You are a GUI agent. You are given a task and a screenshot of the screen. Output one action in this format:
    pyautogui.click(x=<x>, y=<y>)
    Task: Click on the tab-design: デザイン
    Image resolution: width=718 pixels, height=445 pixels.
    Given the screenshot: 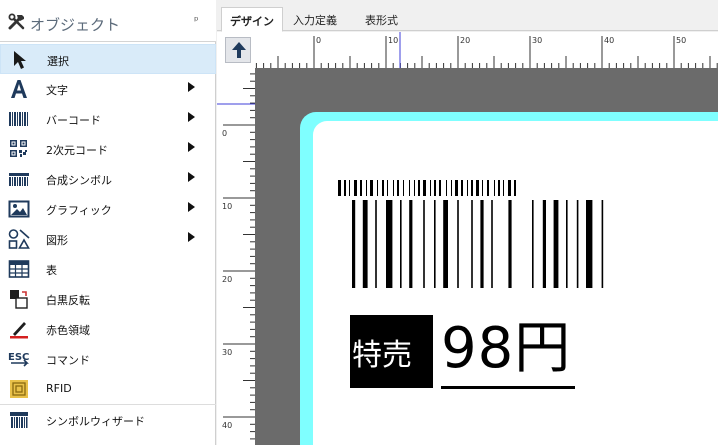 What is the action you would take?
    pyautogui.click(x=252, y=19)
    